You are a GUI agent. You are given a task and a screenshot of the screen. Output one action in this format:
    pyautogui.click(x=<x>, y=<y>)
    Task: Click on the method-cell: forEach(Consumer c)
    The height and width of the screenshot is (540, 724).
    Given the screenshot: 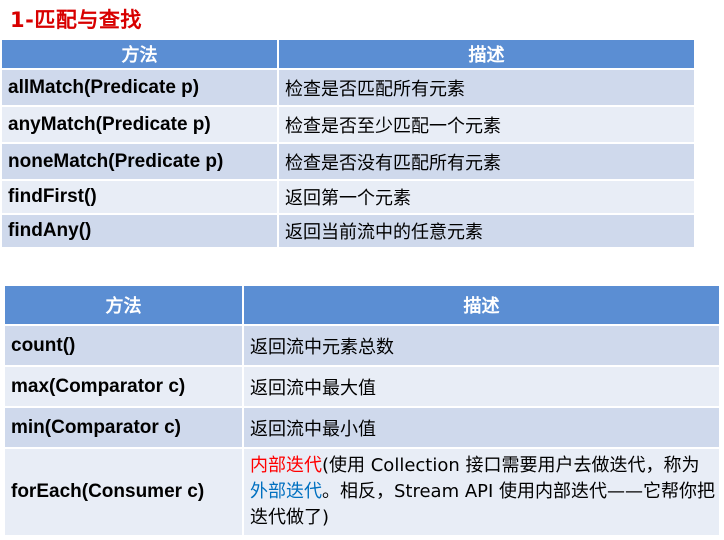 What is the action you would take?
    pyautogui.click(x=124, y=492)
    